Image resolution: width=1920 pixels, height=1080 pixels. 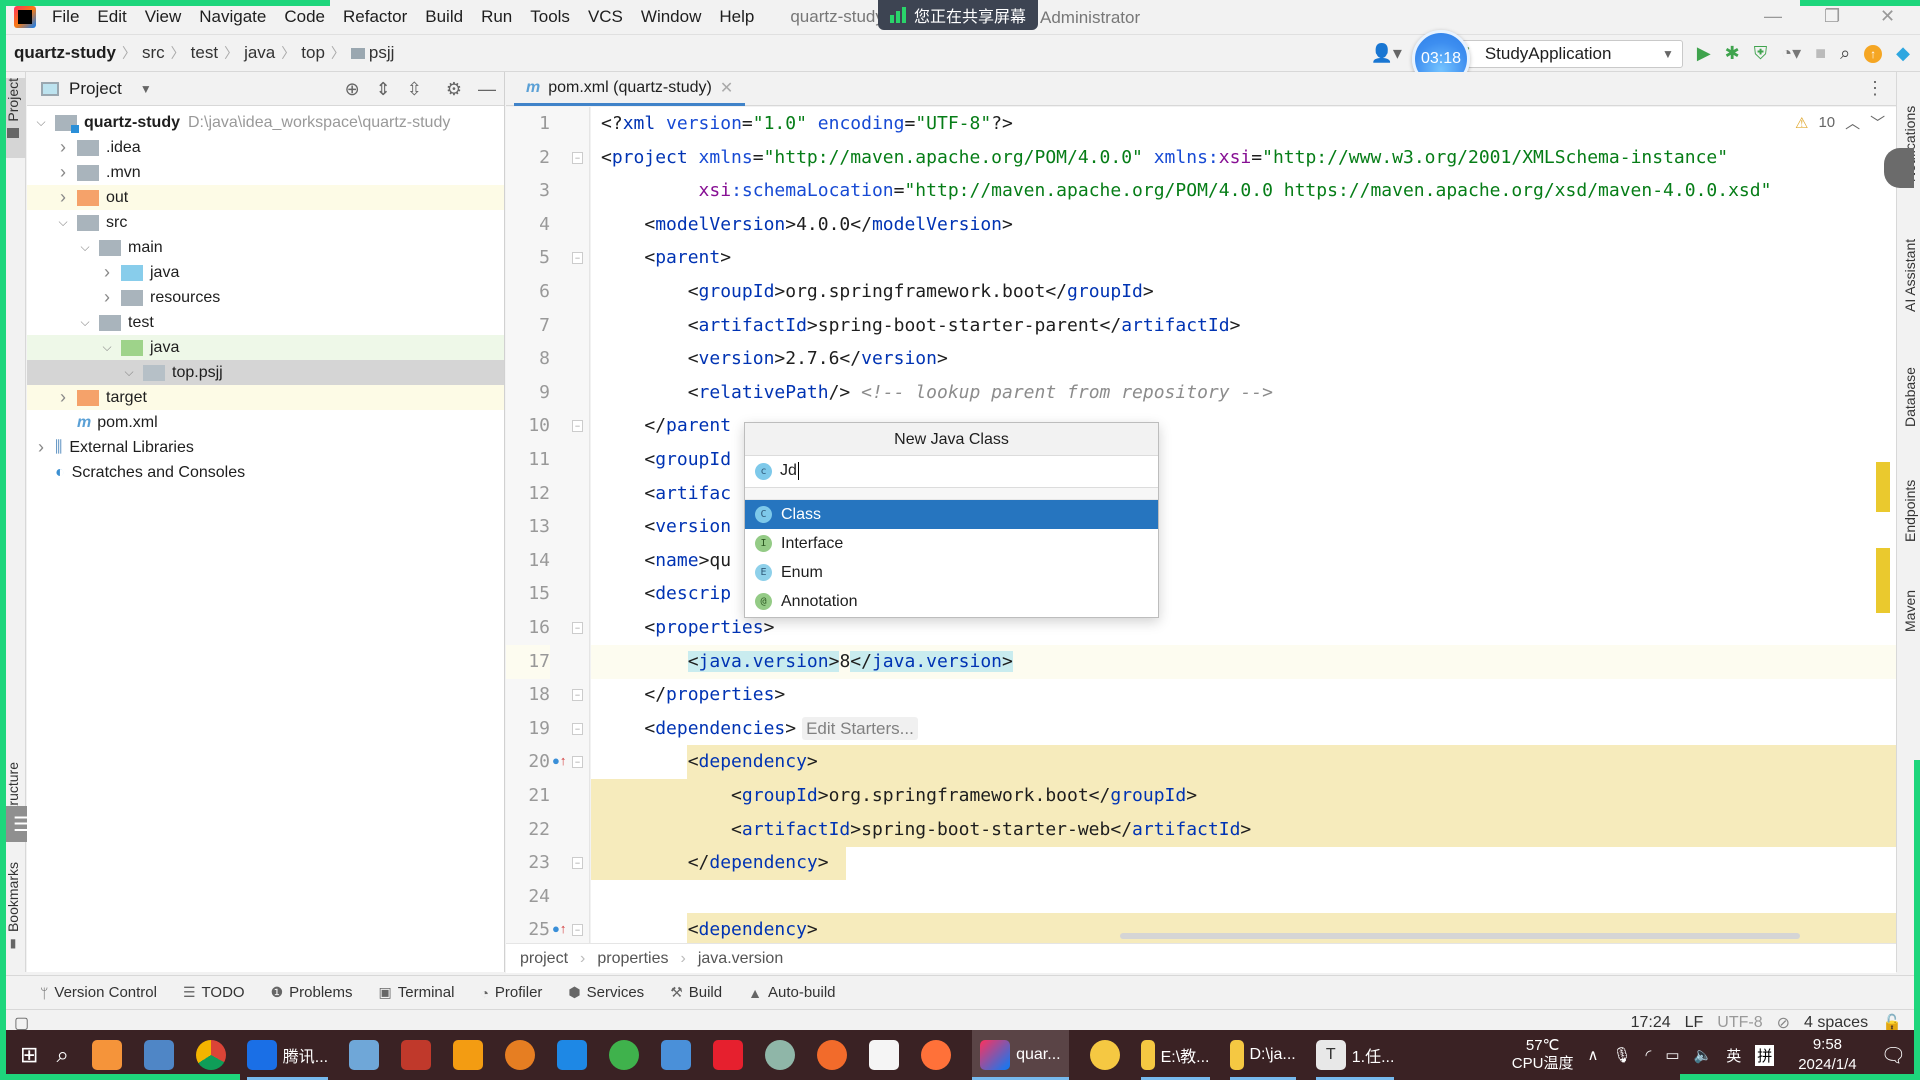 I want to click on code-line: <java.version>8</java.version>, so click(x=1243, y=661).